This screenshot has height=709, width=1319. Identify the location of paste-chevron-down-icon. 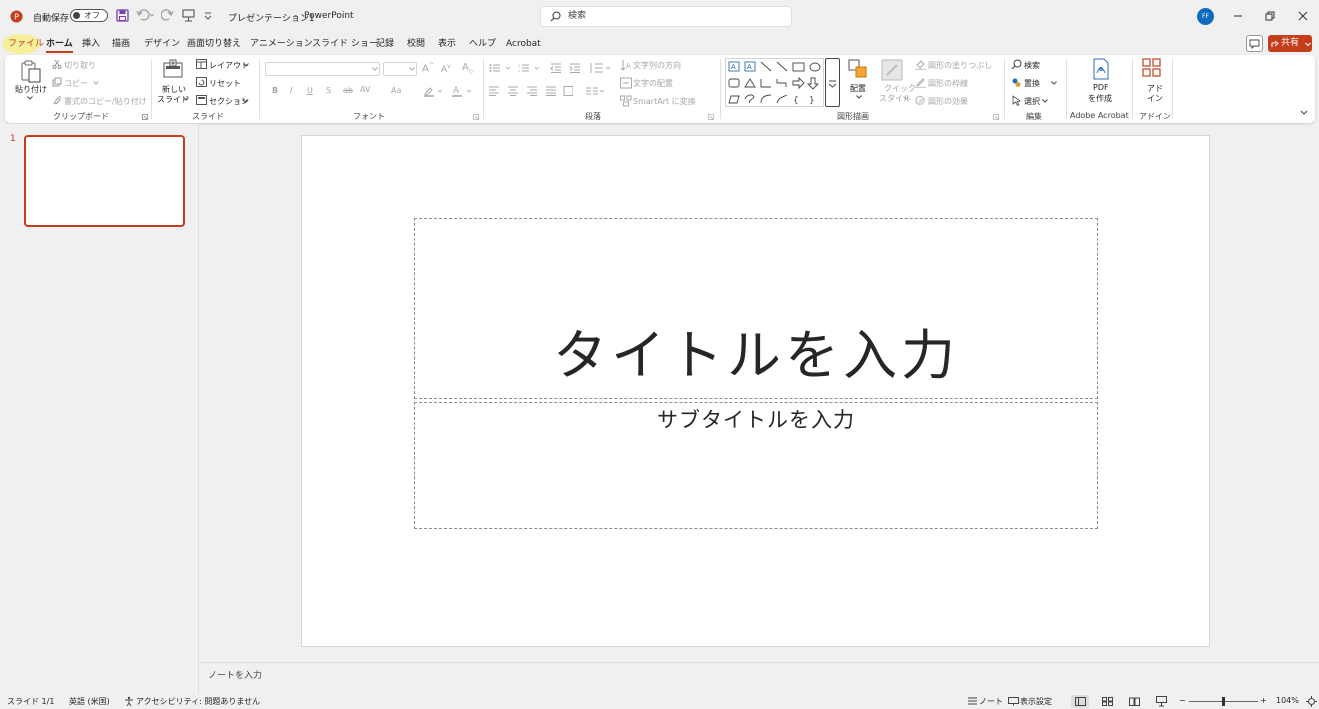
(30, 98).